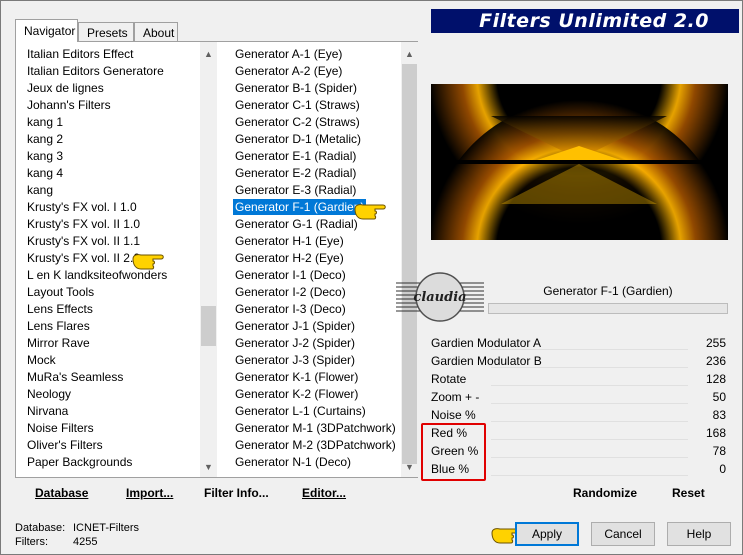 This screenshot has height=555, width=743. I want to click on list-item: Generator E-1 (Radial), so click(316, 156).